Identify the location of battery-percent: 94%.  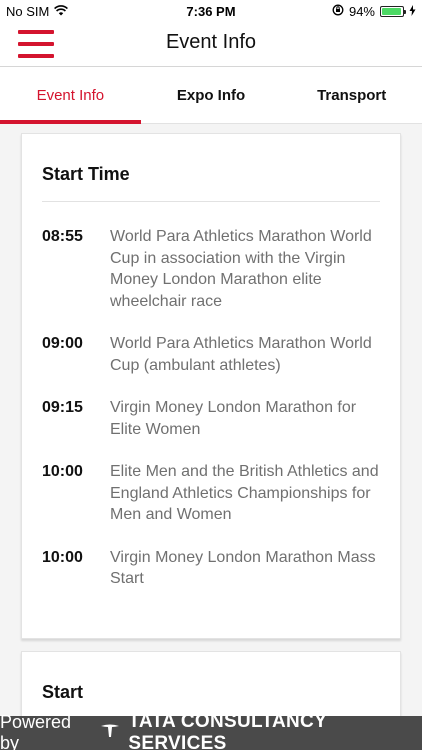
(361, 11).